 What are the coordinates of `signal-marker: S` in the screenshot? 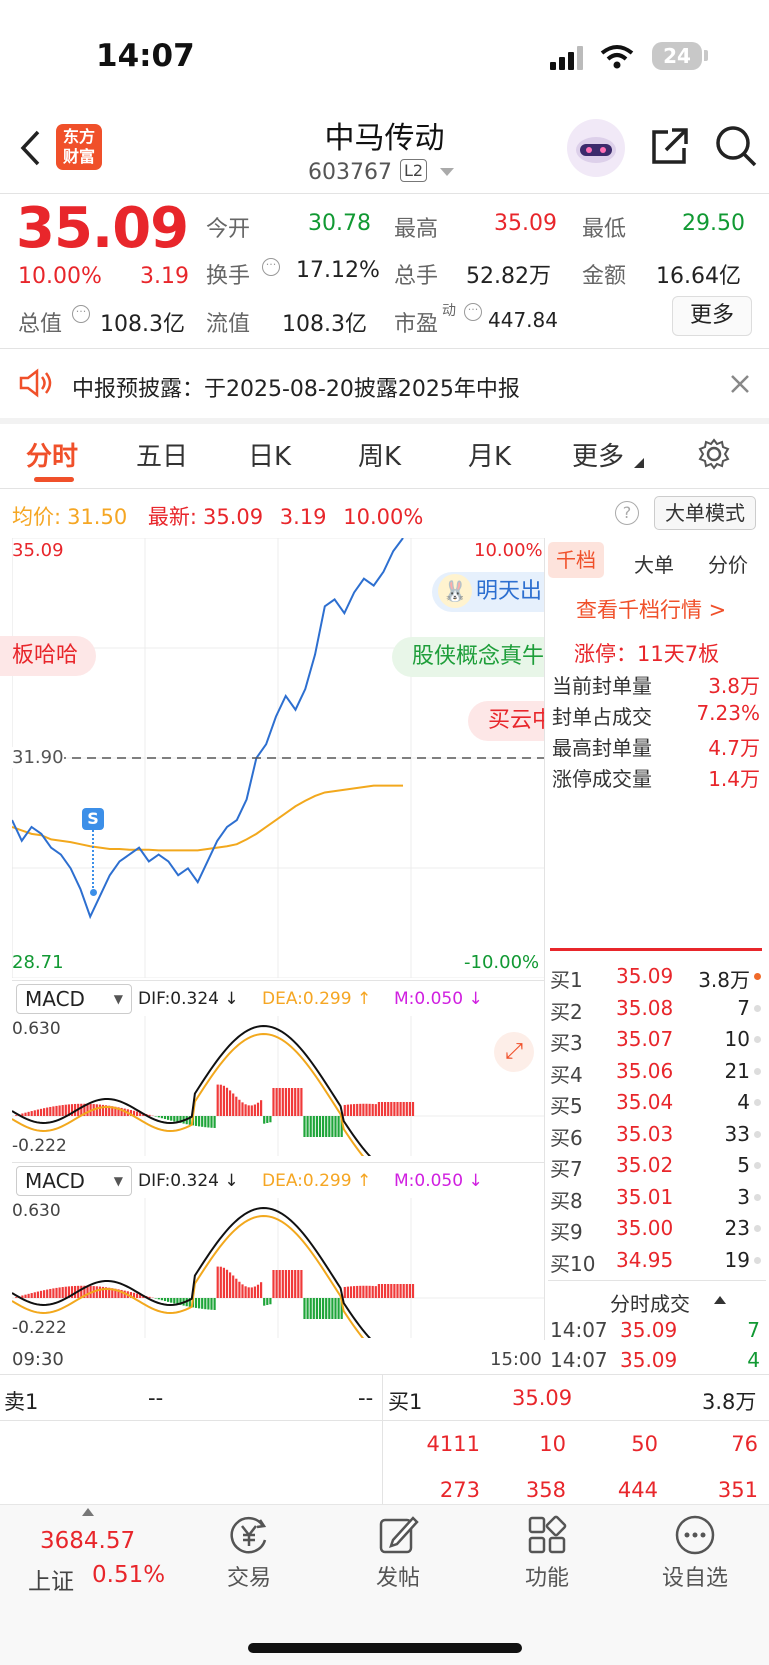 It's located at (93, 819).